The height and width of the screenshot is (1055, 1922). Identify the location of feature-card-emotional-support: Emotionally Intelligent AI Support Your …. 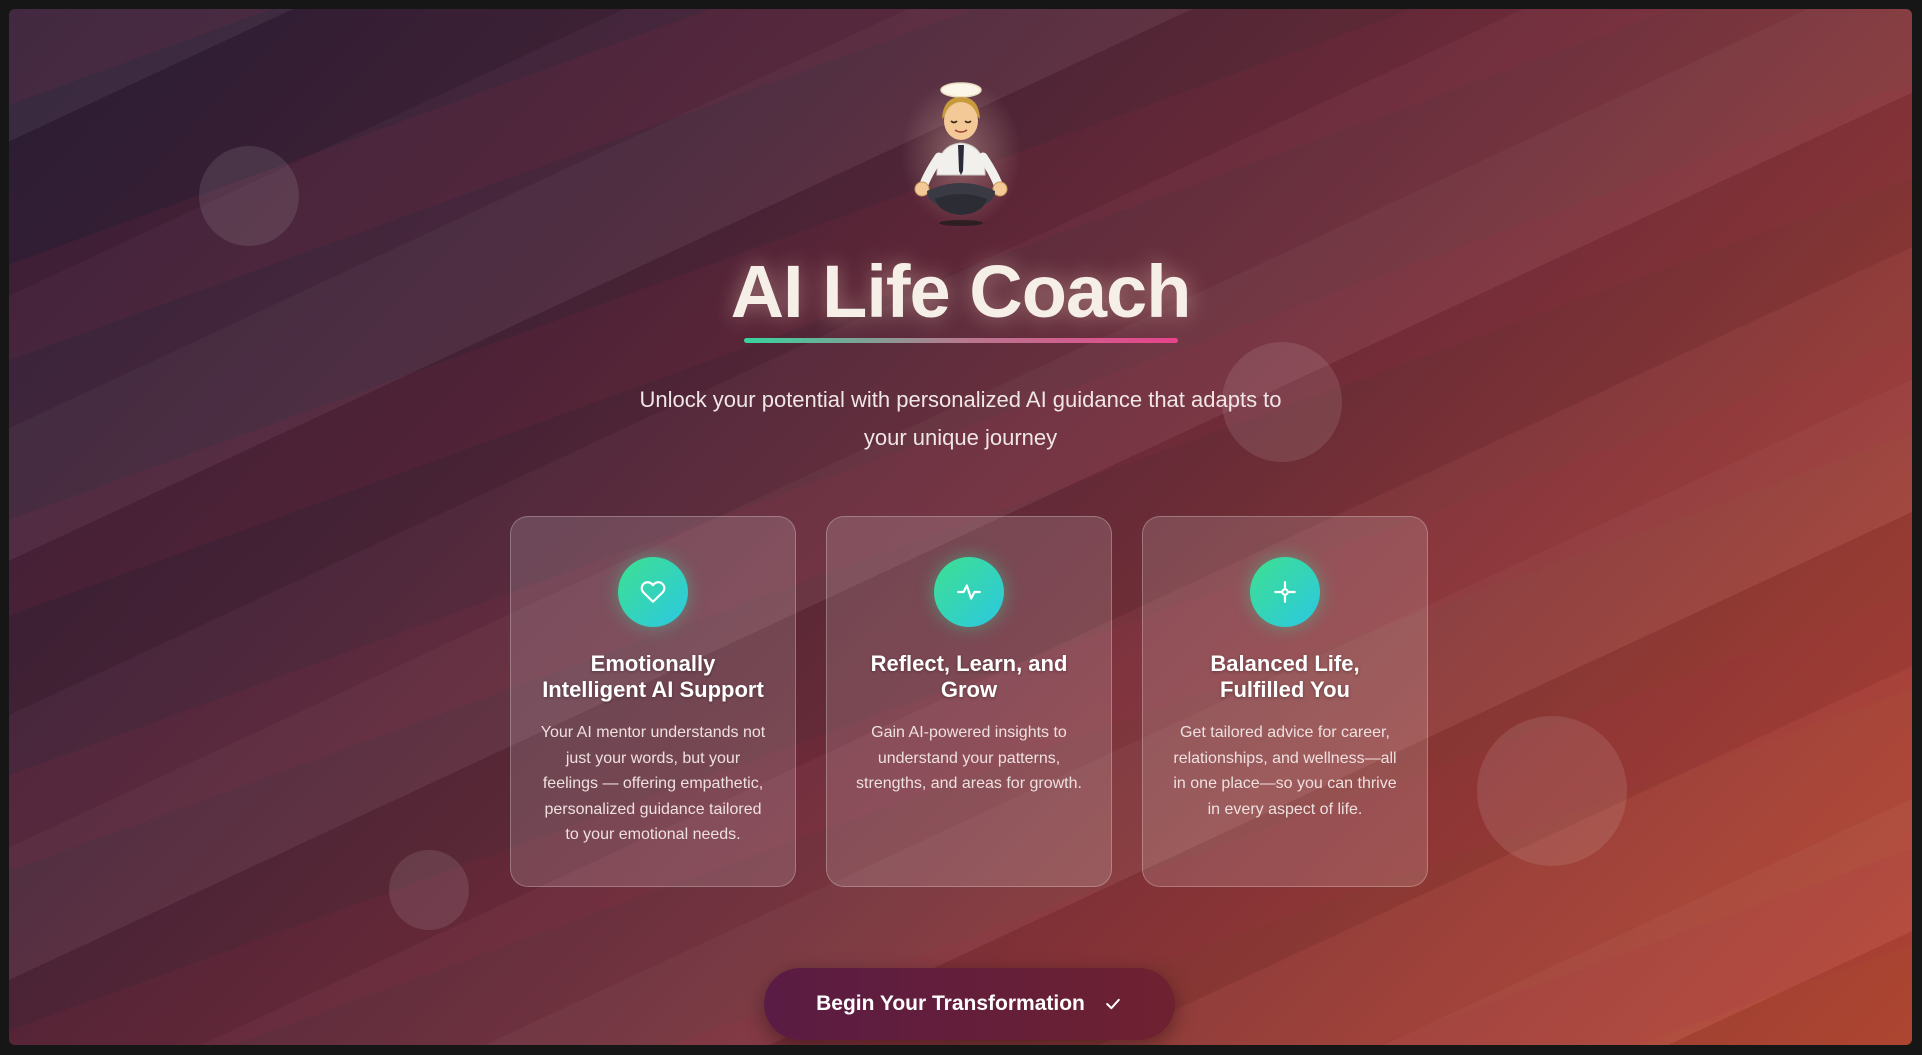
(653, 701).